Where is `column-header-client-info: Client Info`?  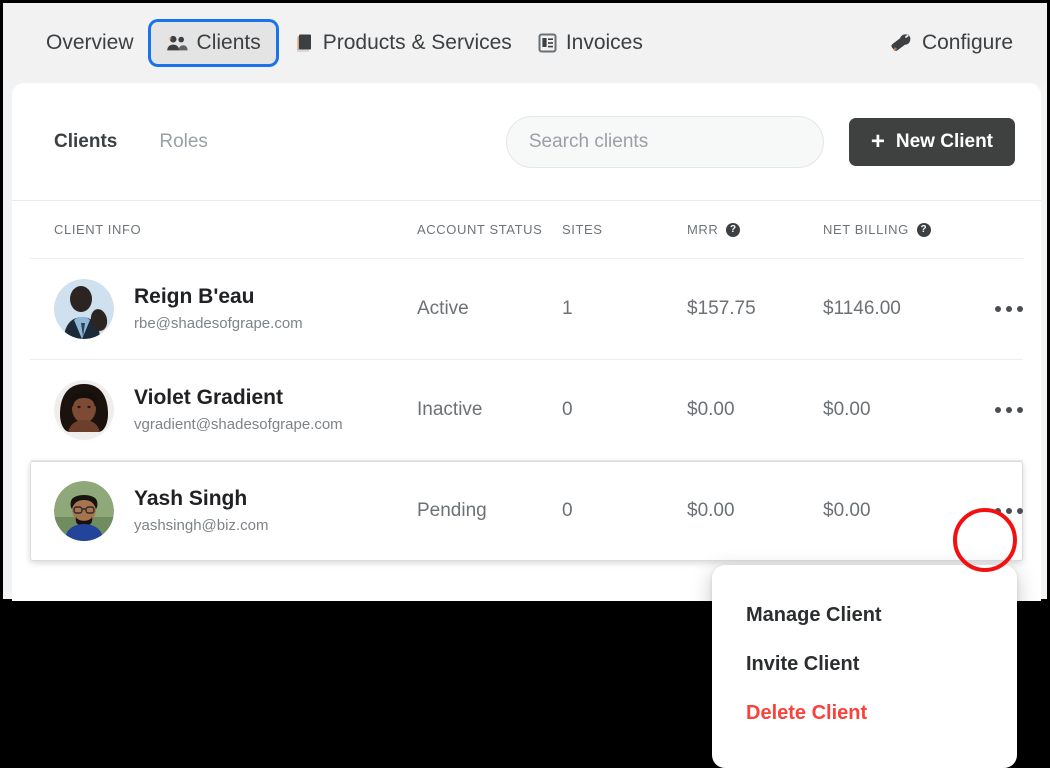
column-header-client-info: Client Info is located at coordinates (235, 229).